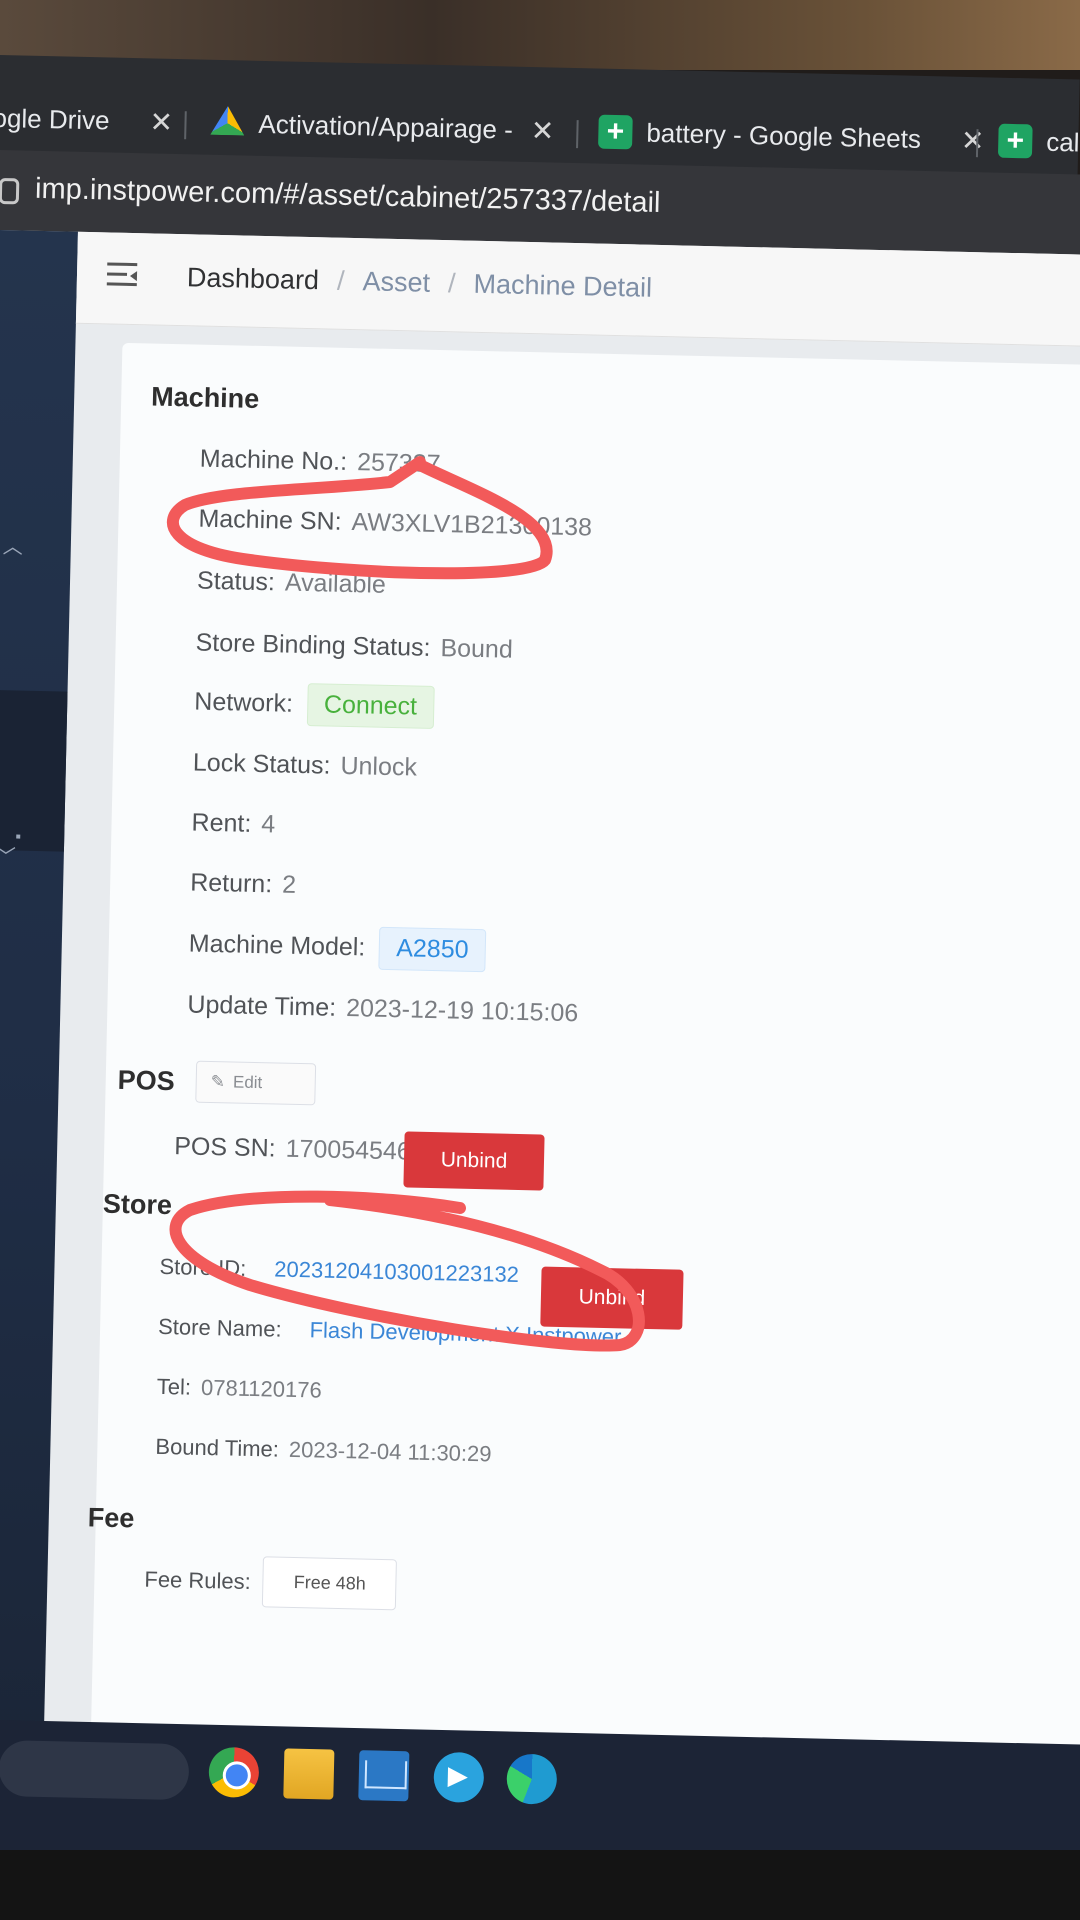 This screenshot has height=1920, width=1080. I want to click on field-machine-no: Machine No.: 257337, so click(320, 462).